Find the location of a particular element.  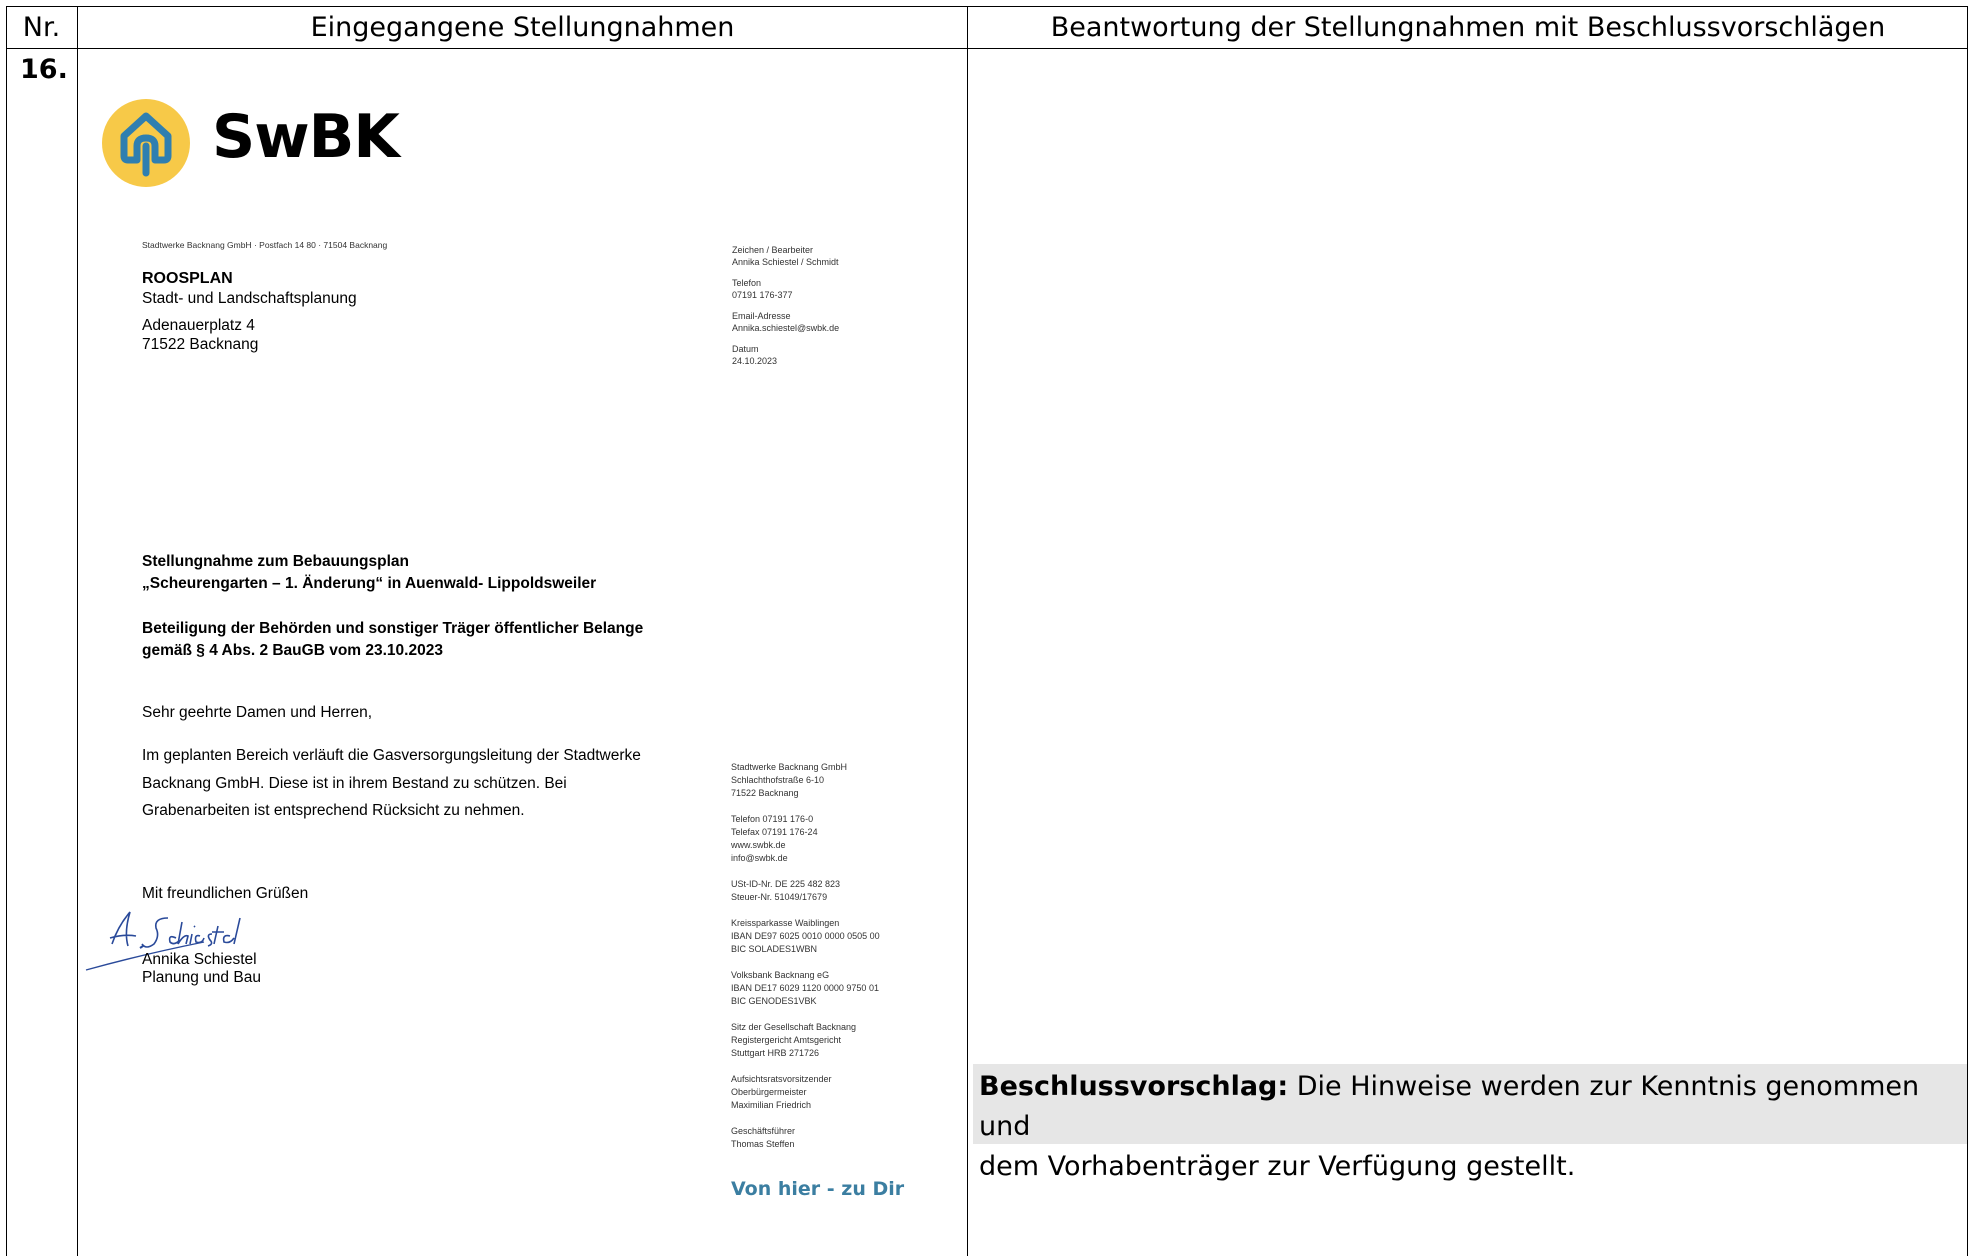

resolution-label: Beschlussvorschlag: is located at coordinates (1134, 1086).